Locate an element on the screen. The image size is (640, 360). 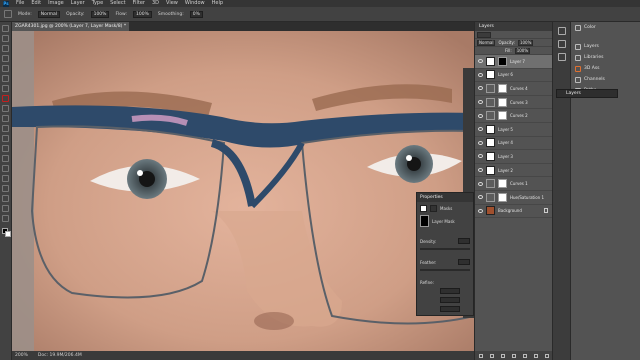
layer-row: Layer 4 is located at coordinates (513, 144).